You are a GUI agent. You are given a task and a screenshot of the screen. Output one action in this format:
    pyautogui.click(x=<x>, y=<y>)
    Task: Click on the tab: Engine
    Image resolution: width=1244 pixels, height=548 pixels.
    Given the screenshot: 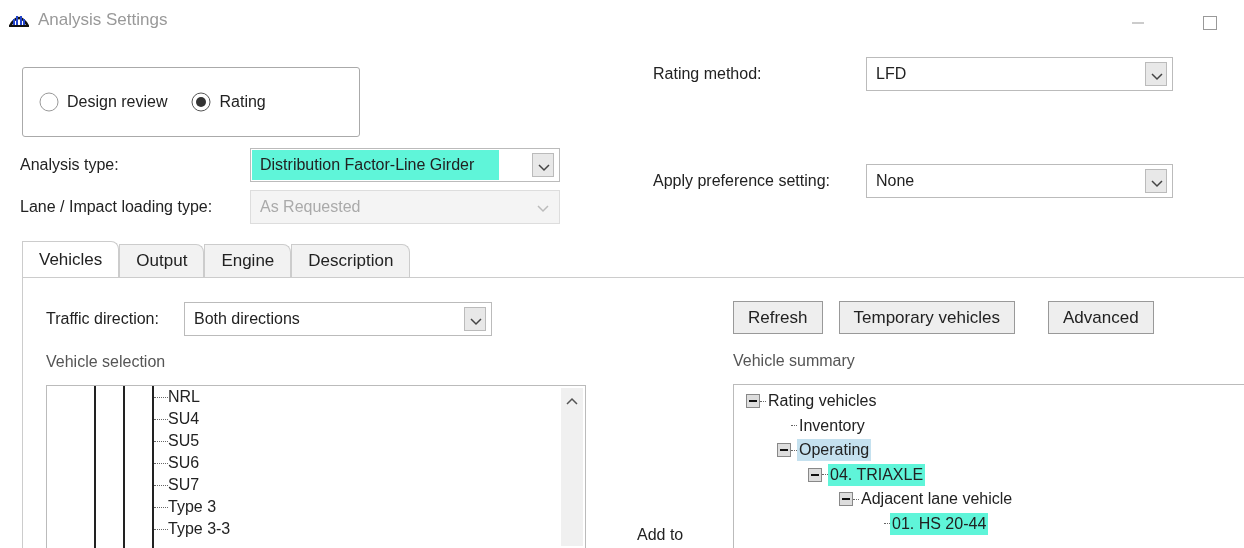 What is the action you would take?
    pyautogui.click(x=248, y=260)
    